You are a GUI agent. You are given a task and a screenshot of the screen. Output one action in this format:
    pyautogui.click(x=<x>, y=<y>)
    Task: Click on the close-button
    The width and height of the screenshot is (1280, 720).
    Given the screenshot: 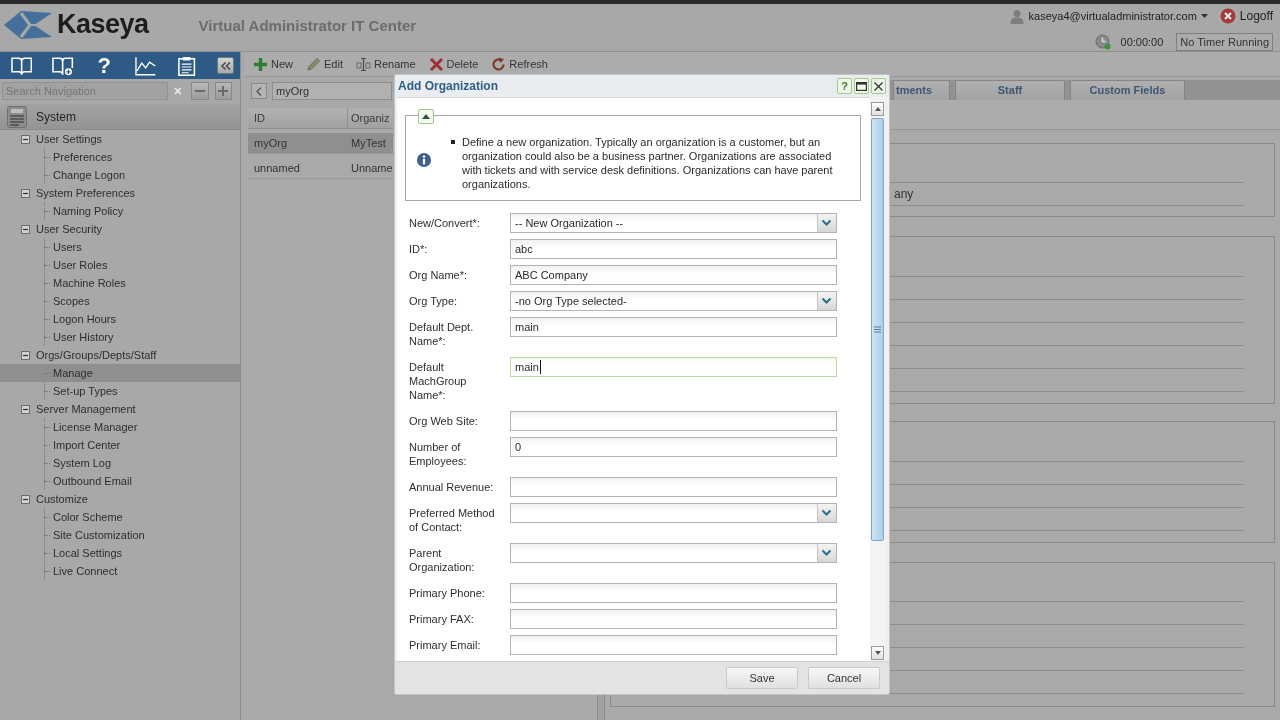 What is the action you would take?
    pyautogui.click(x=878, y=86)
    